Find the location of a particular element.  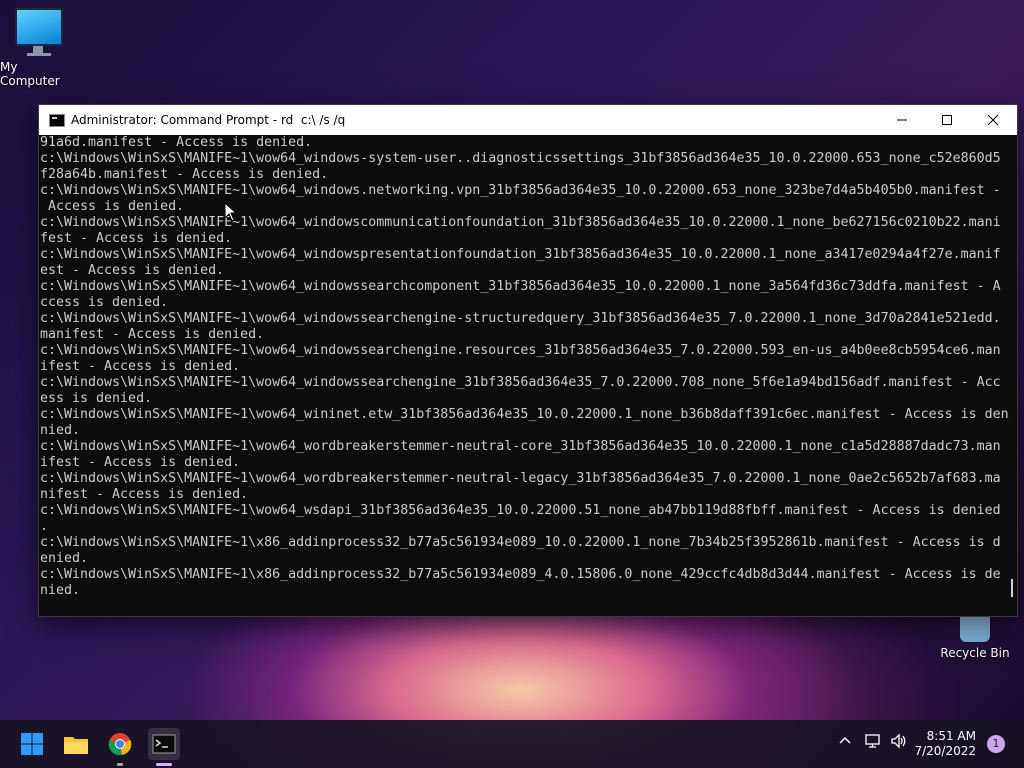

file-explorer-icon is located at coordinates (76, 745).